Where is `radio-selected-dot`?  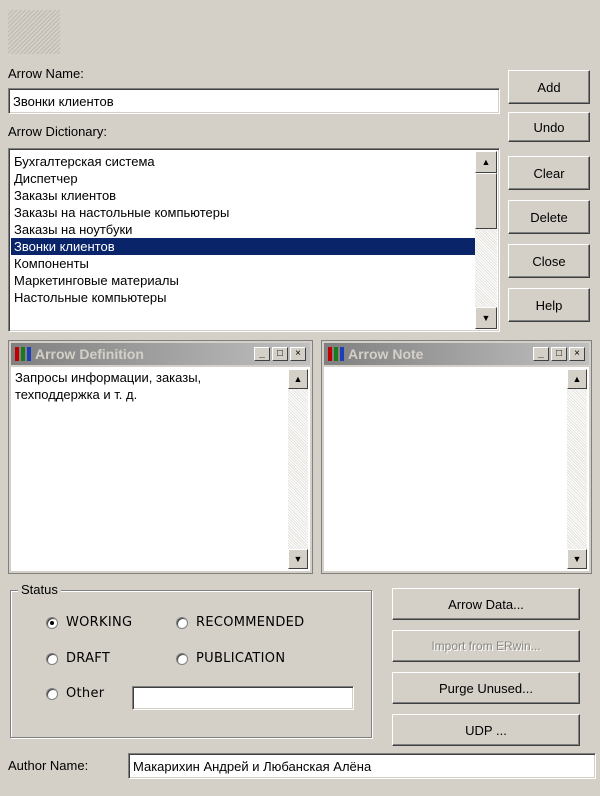 radio-selected-dot is located at coordinates (52, 622).